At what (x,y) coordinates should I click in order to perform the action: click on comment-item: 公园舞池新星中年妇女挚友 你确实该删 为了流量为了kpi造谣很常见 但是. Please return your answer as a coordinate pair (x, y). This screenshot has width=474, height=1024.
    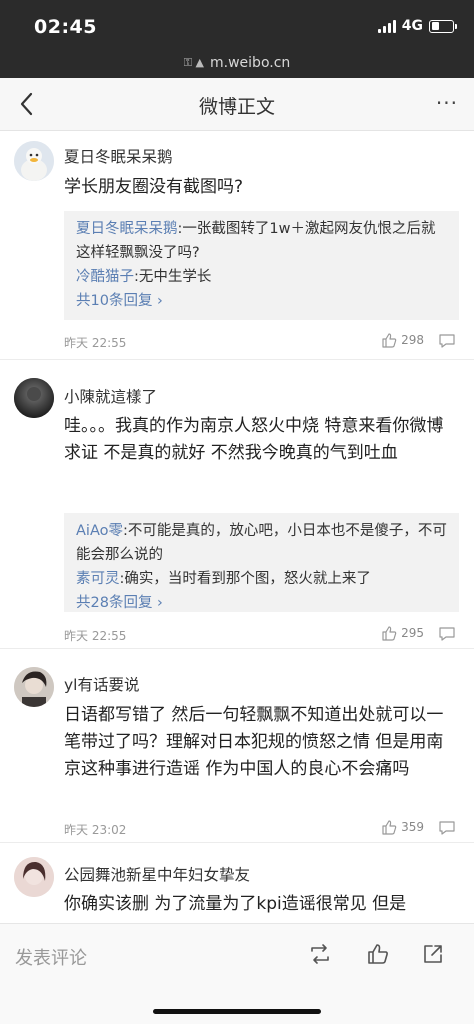
    Looking at the image, I should click on (237, 883).